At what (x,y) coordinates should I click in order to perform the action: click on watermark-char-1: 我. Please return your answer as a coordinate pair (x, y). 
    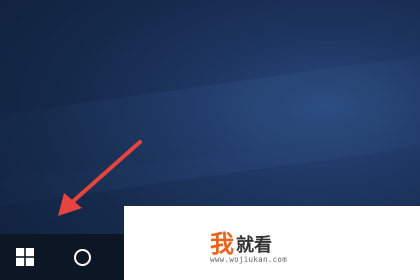
    Looking at the image, I should click on (222, 244).